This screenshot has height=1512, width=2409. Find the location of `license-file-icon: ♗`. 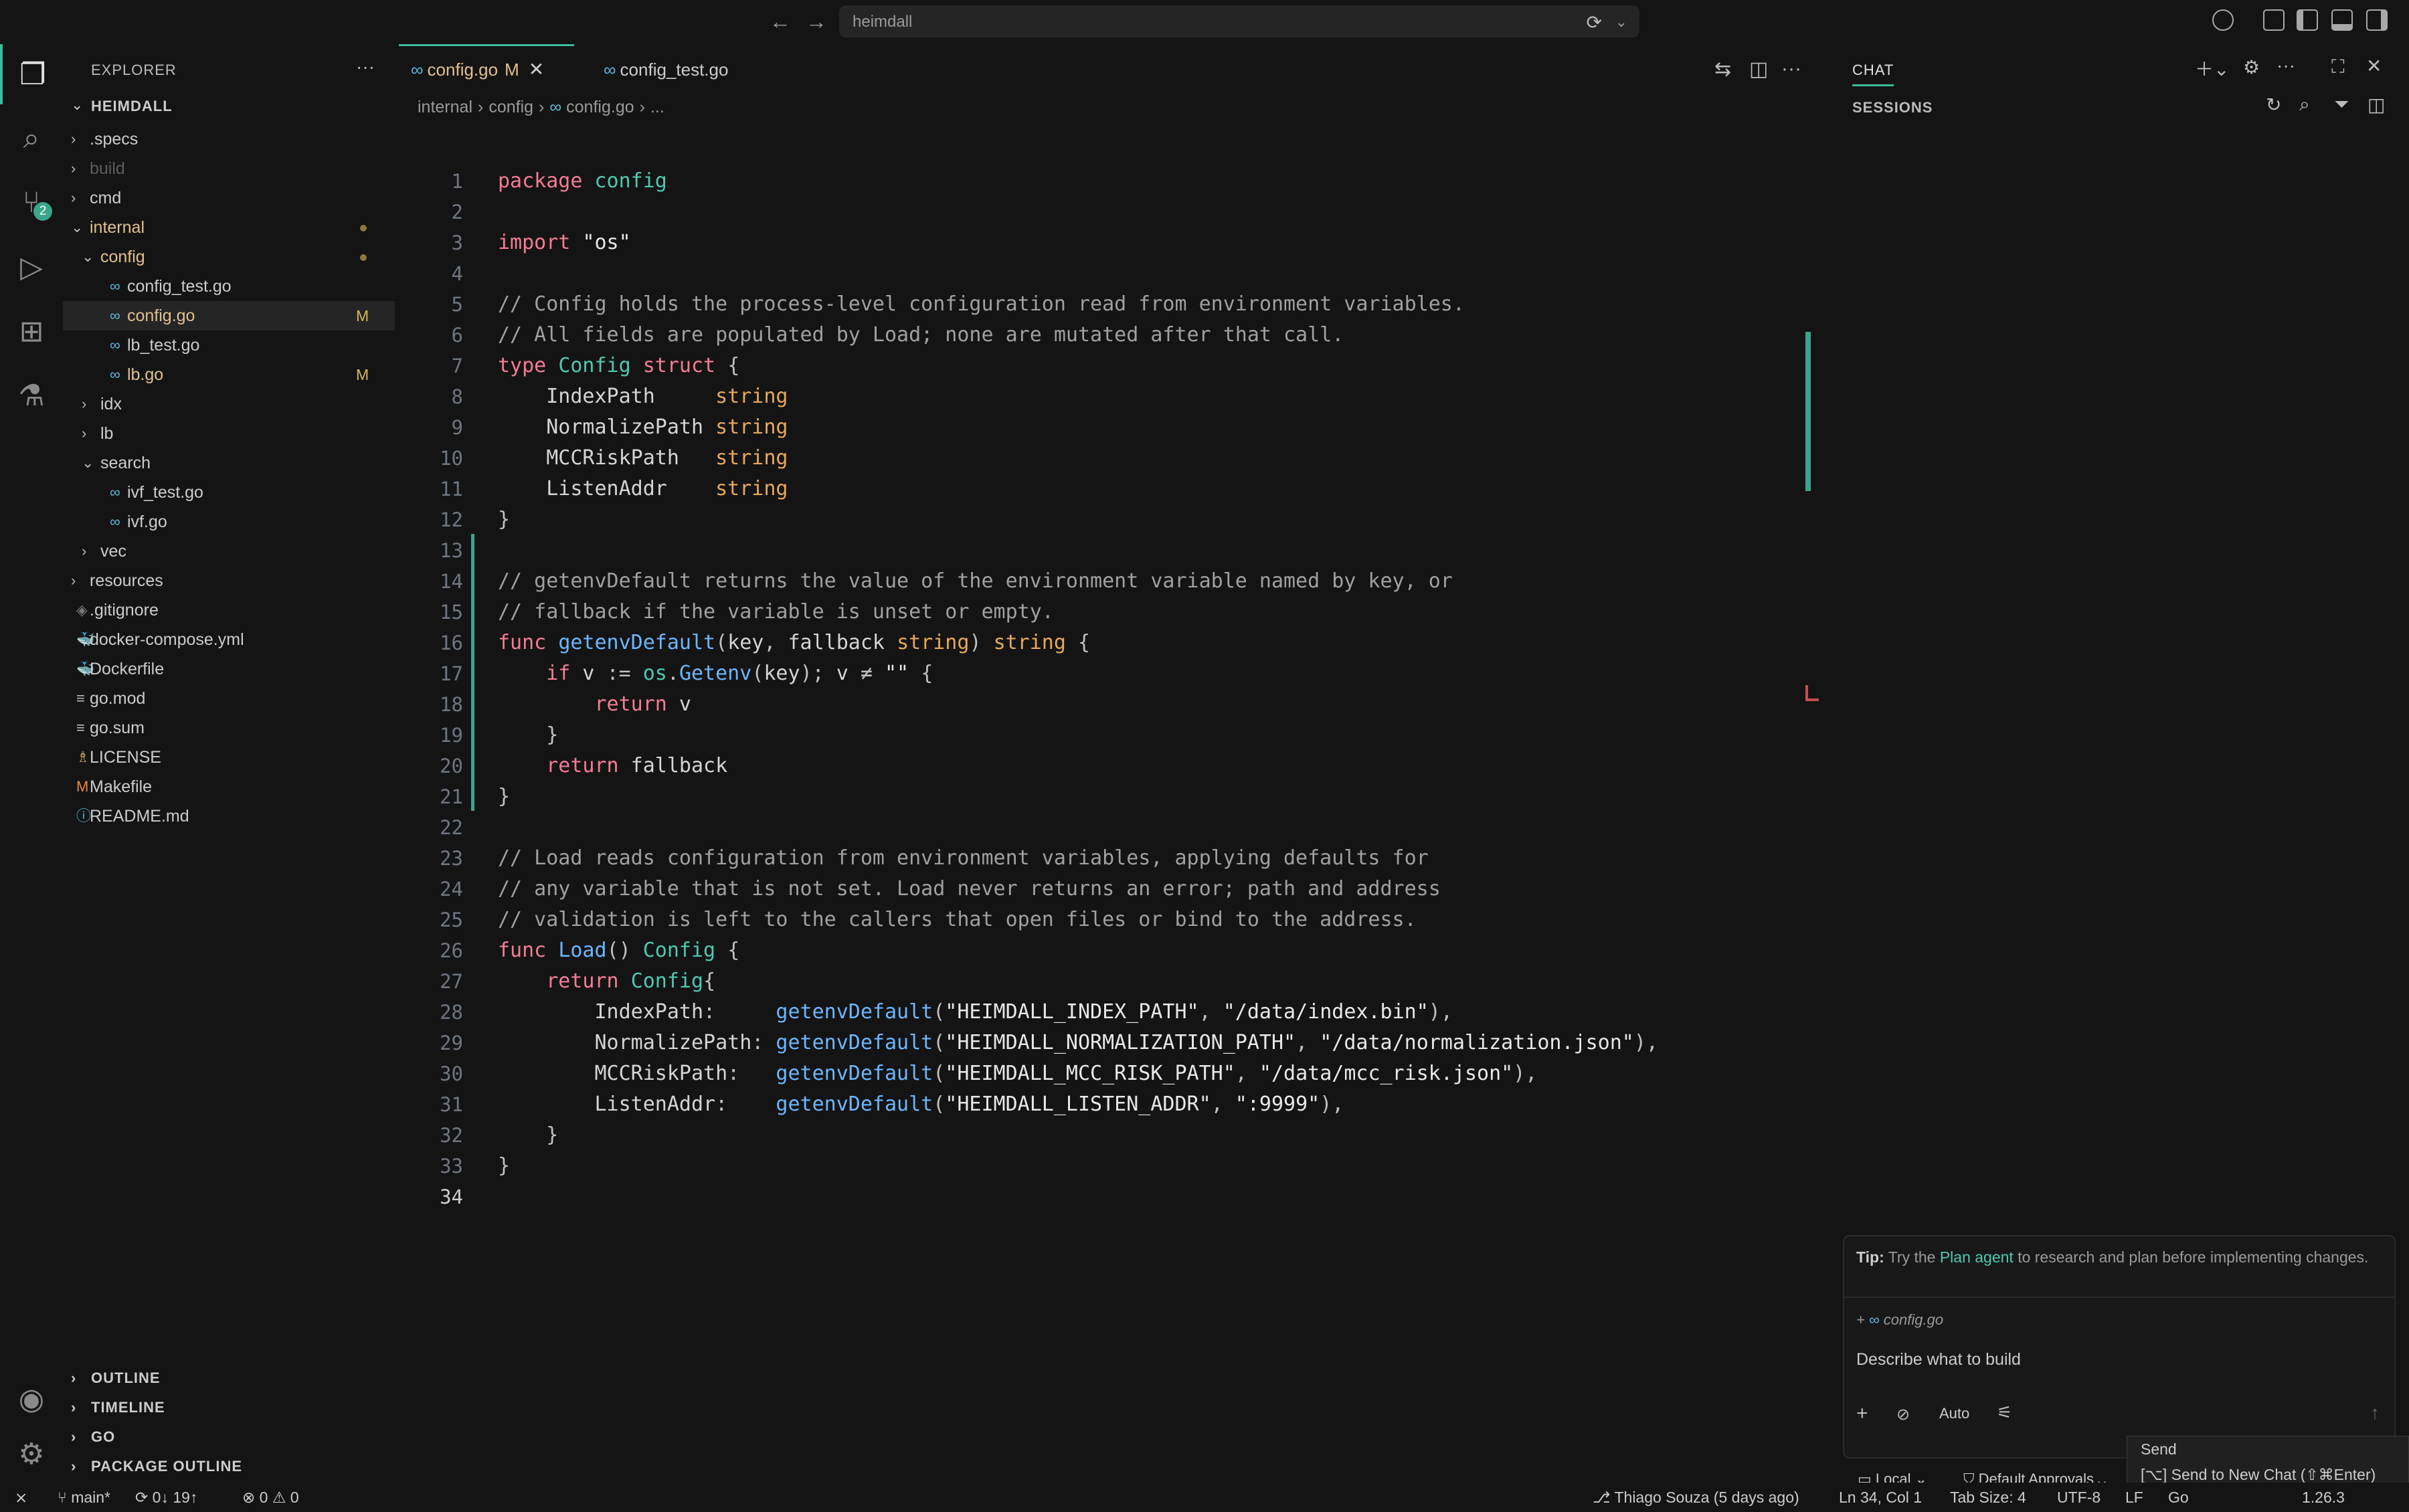

license-file-icon: ♗ is located at coordinates (83, 757).